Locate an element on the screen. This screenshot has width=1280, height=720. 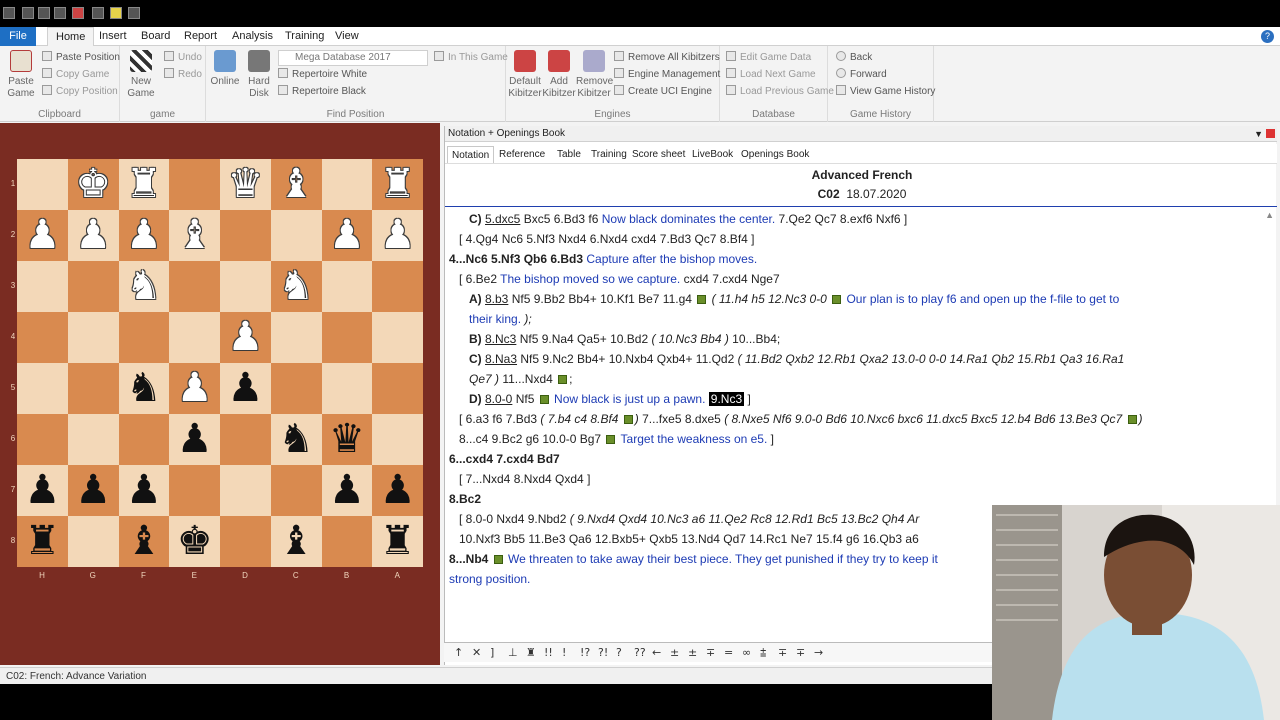
annotation-symbol-button: ?? is located at coordinates (640, 652).